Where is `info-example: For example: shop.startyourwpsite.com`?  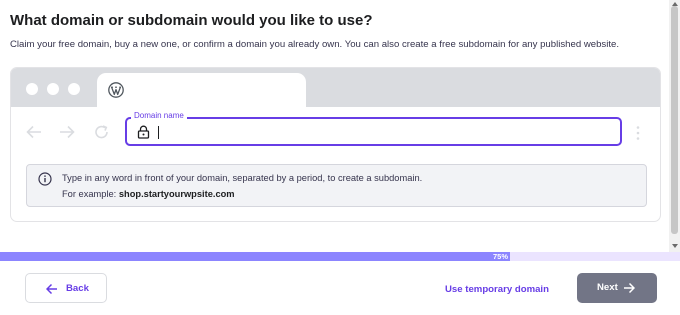 info-example: For example: shop.startyourwpsite.com is located at coordinates (148, 194).